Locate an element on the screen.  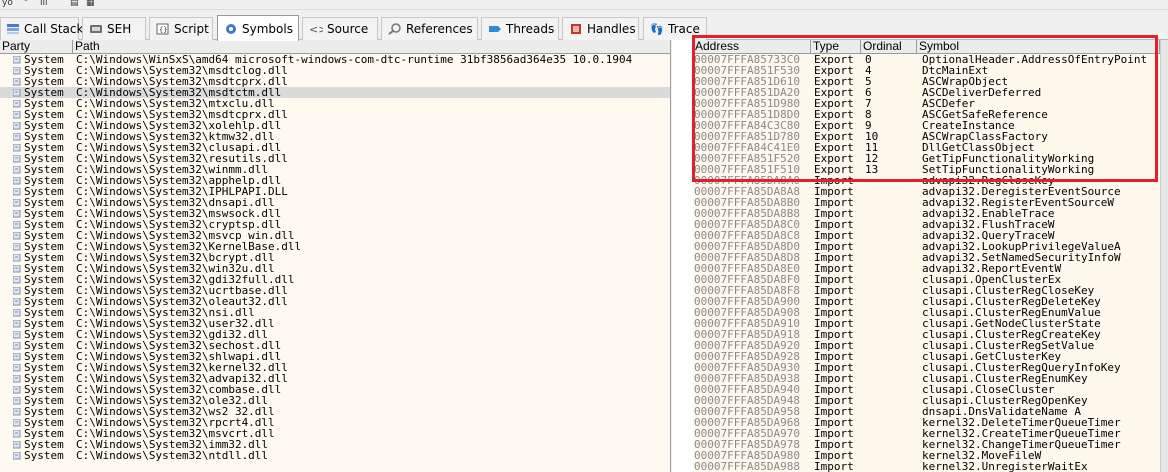
module-row: System C:\Windows\System32\kernel32.dll is located at coordinates (335, 367).